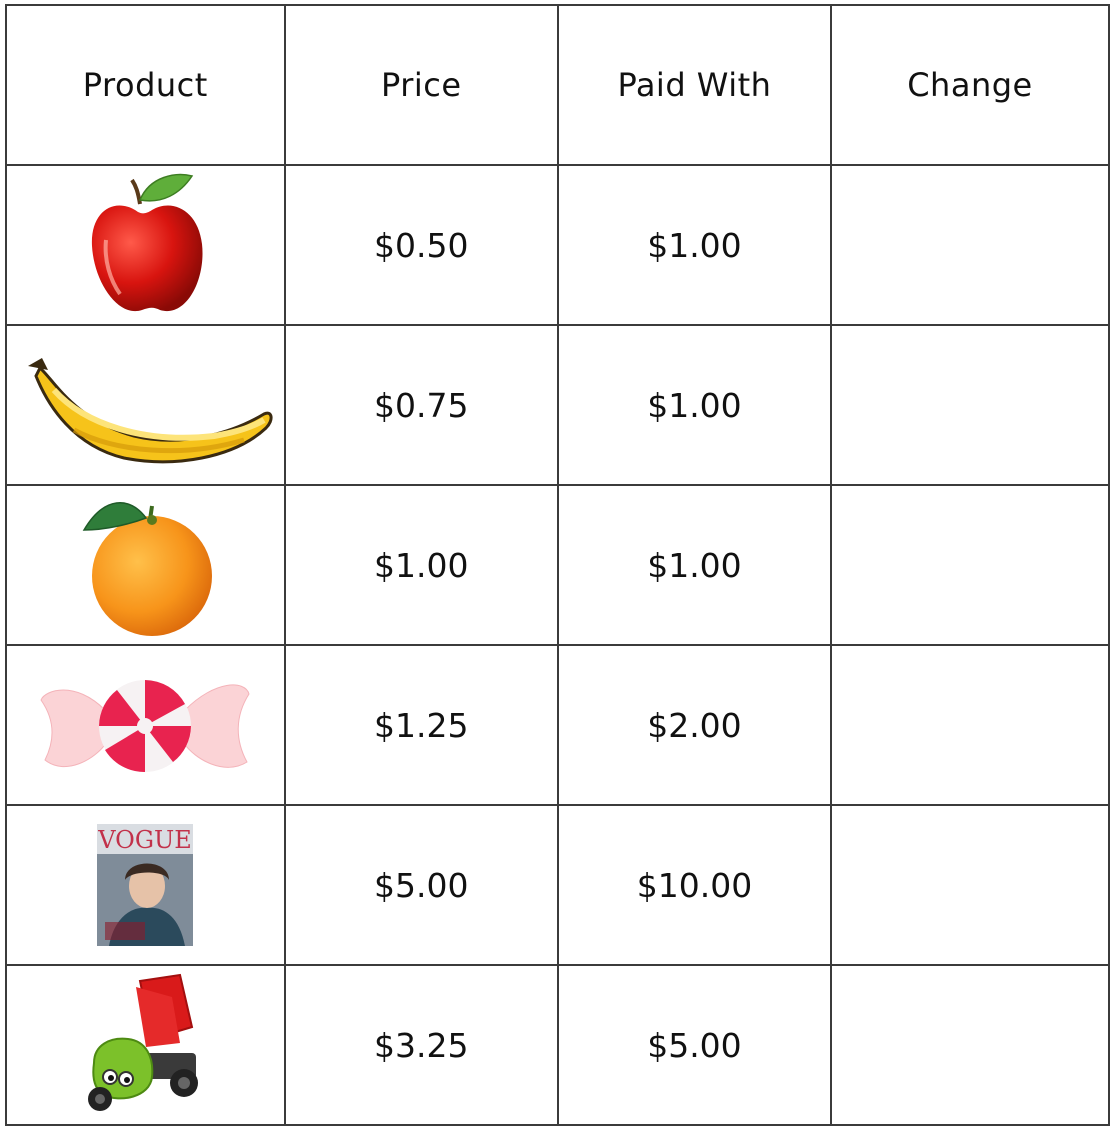 The image size is (1110, 1130). I want to click on price-cell: $5.00, so click(421, 885).